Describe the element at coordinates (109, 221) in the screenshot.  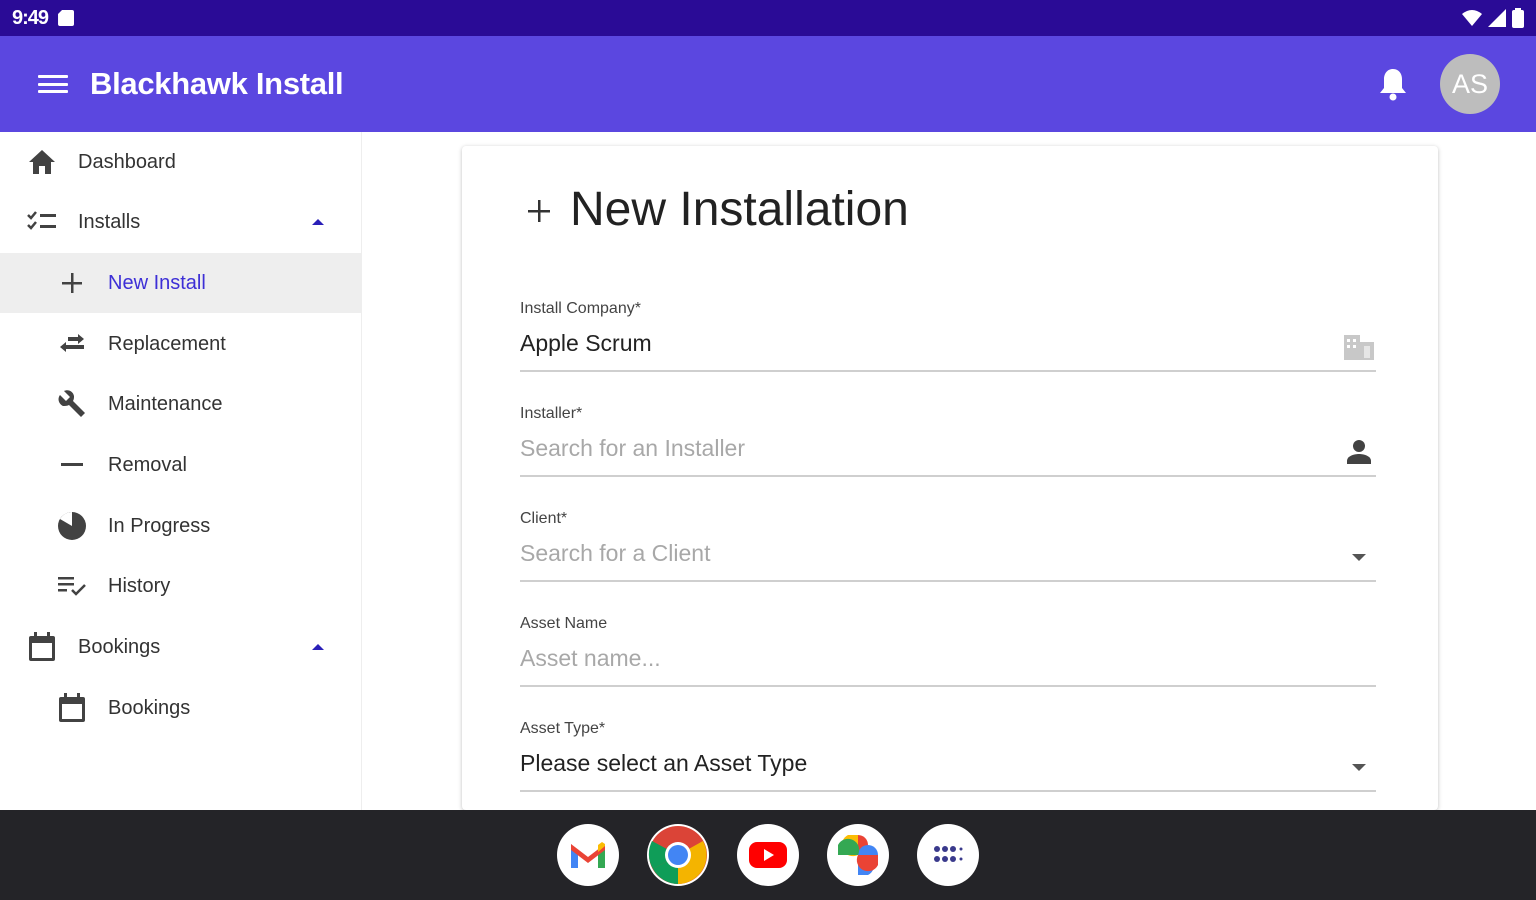
I see `sidebar-item-label: Installs` at that location.